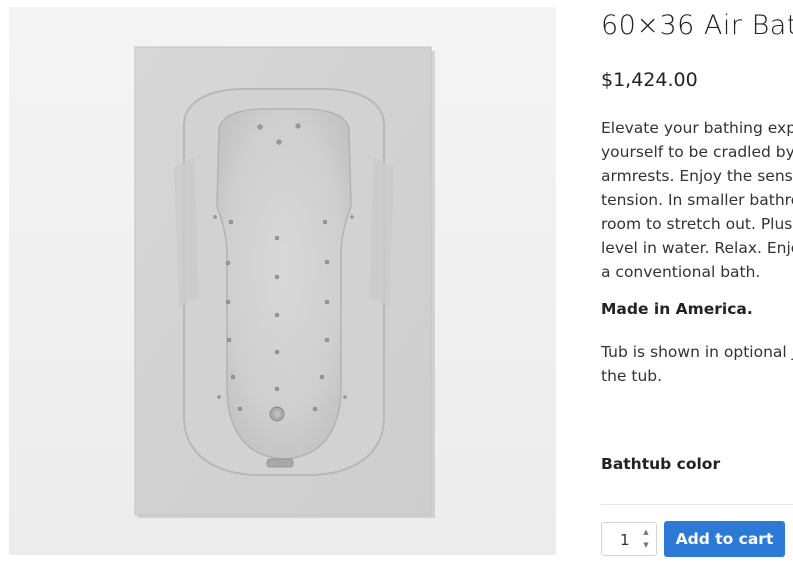  Describe the element at coordinates (697, 224) in the screenshot. I see `description-line: room to stretch out. Plus,` at that location.